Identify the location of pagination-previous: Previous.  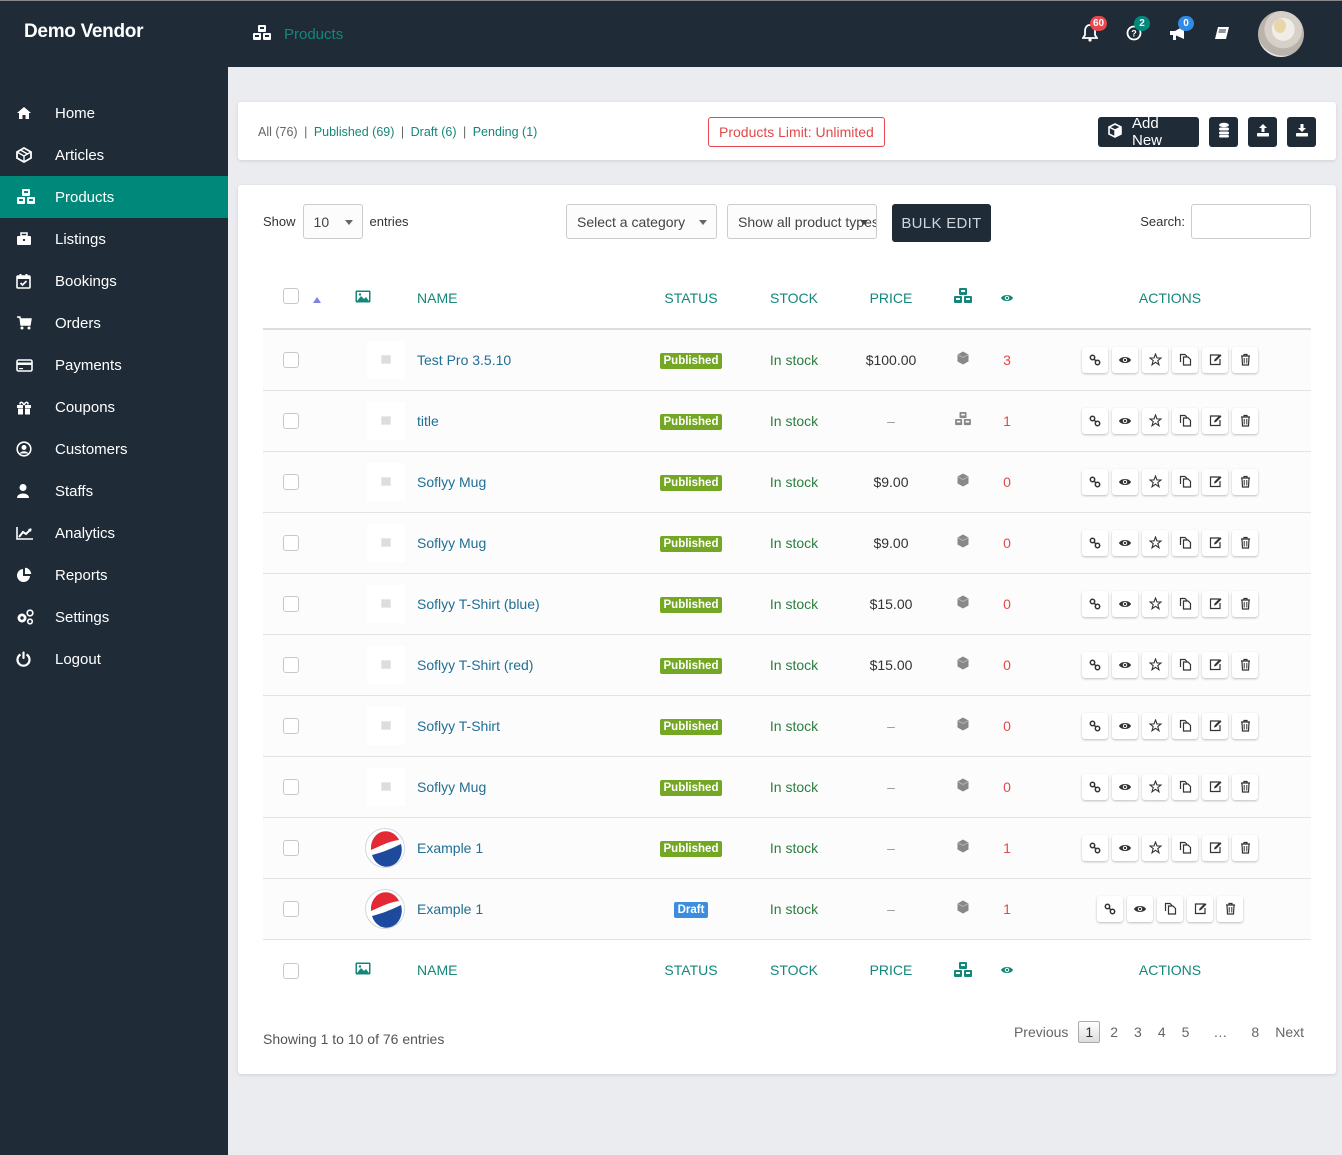
(1041, 1032).